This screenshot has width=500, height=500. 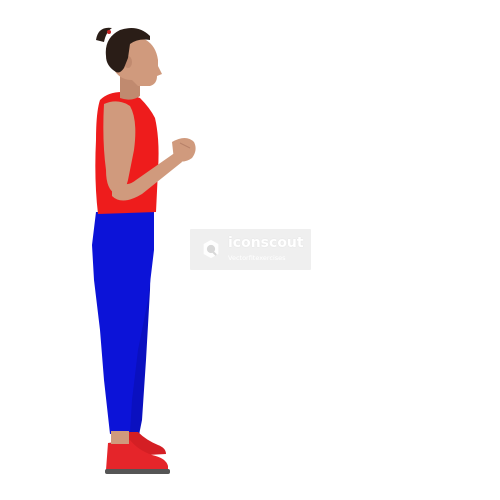 What do you see at coordinates (266, 243) in the screenshot?
I see `watermark-brand: iconscout` at bounding box center [266, 243].